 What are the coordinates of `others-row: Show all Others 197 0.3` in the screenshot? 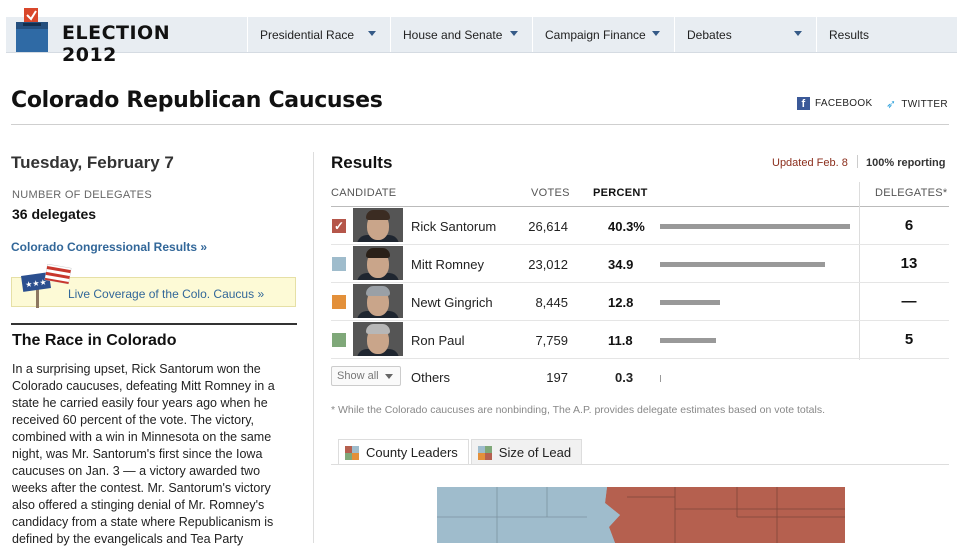 It's located at (640, 378).